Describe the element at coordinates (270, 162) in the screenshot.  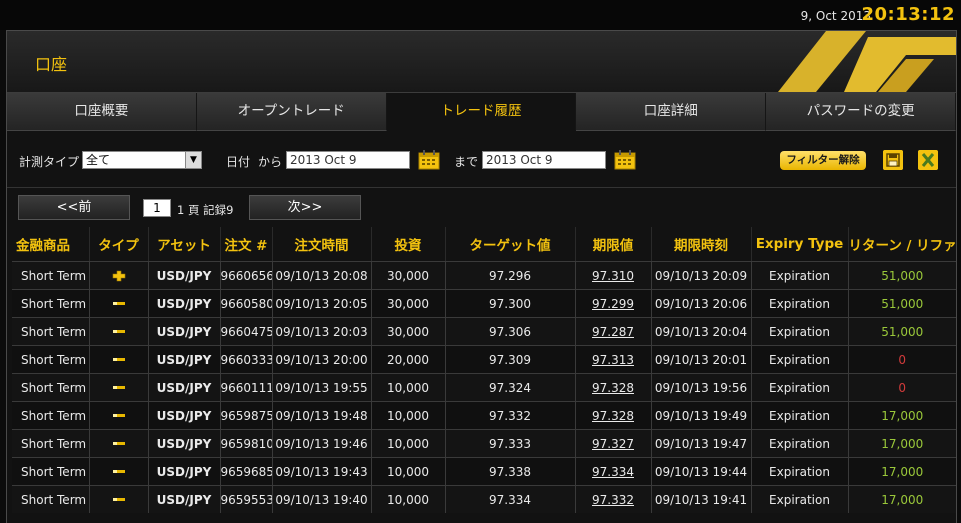
I see `from-label: から` at that location.